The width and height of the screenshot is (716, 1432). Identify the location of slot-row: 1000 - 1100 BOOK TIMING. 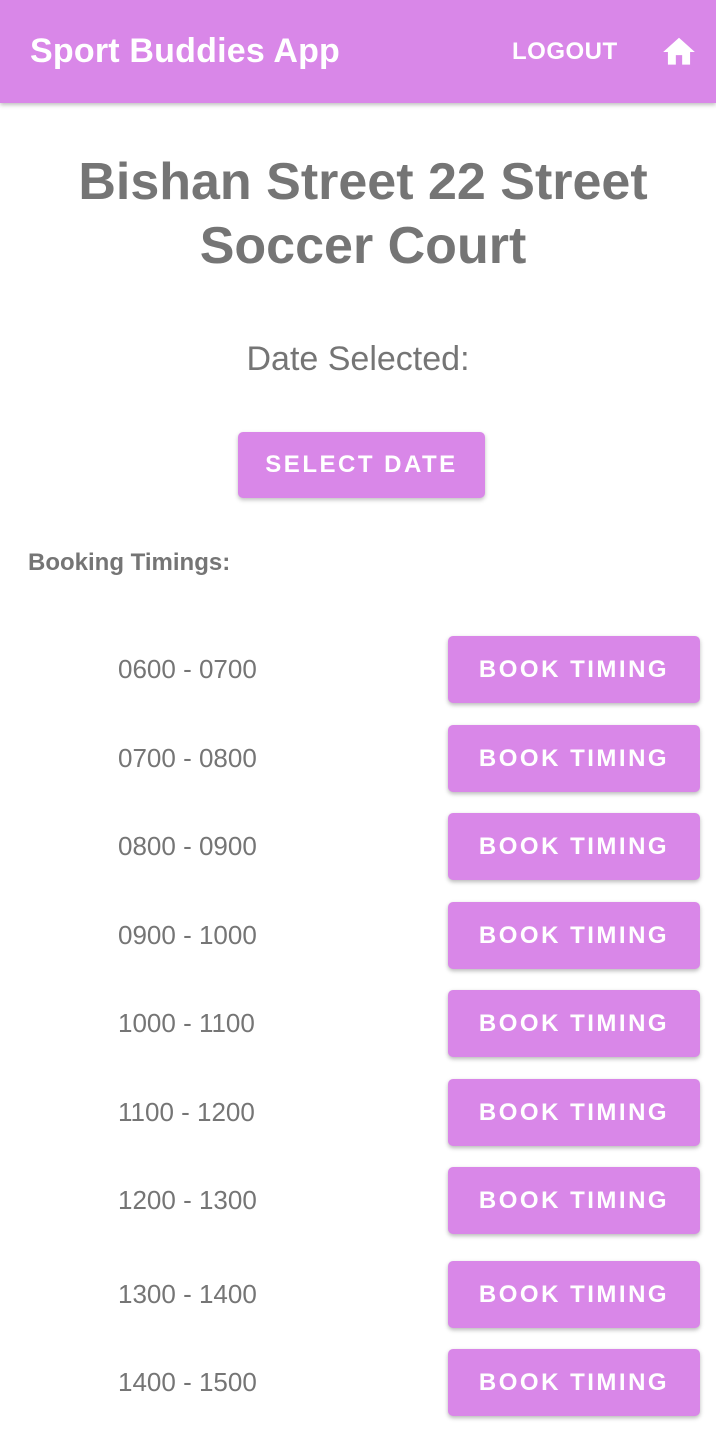
(358, 1023).